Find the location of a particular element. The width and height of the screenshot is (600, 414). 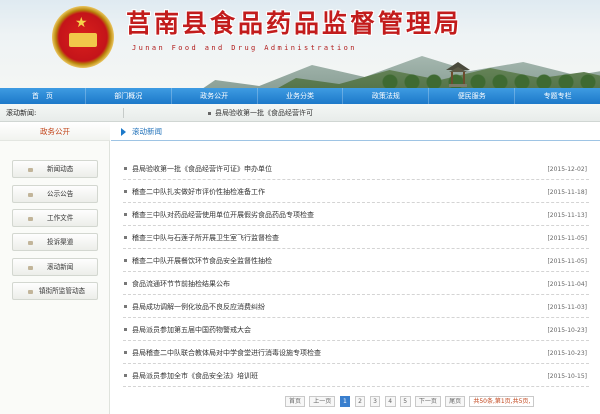

first-page-button: 首页 is located at coordinates (295, 401).